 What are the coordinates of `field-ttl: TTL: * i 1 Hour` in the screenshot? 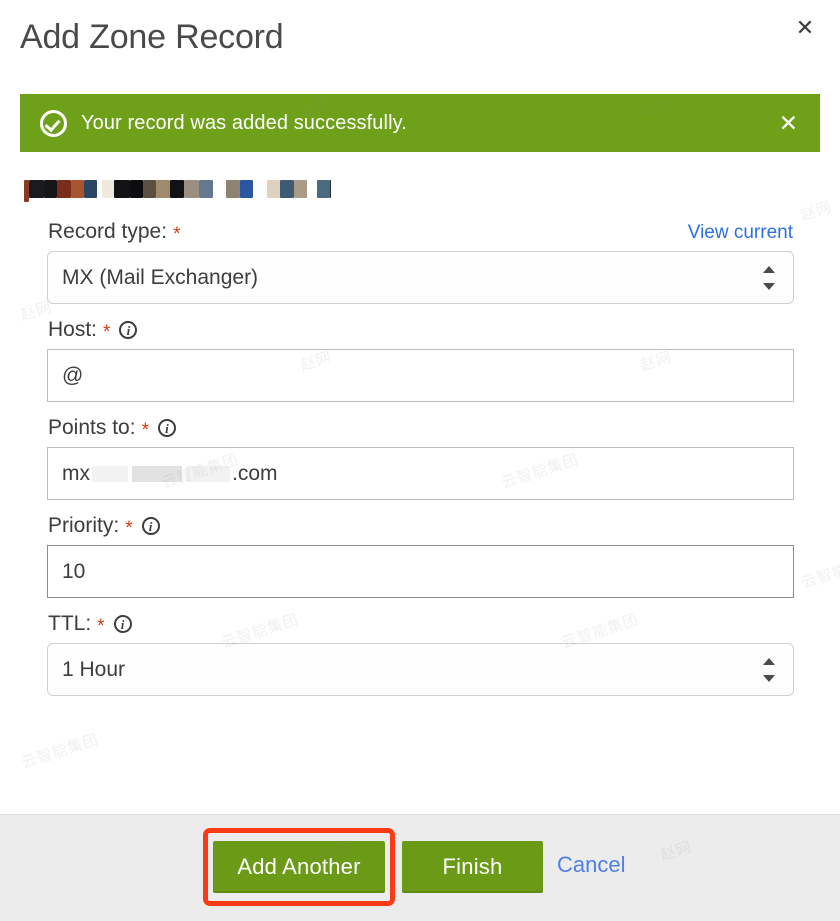 It's located at (420, 654).